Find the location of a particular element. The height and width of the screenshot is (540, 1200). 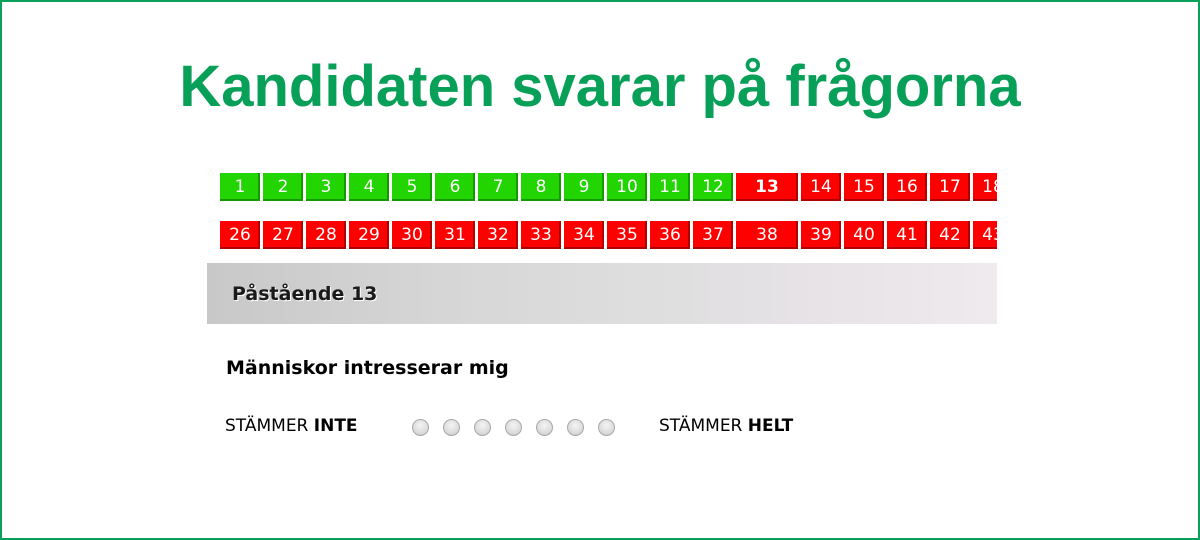

question-button-1: 1 is located at coordinates (240, 187).